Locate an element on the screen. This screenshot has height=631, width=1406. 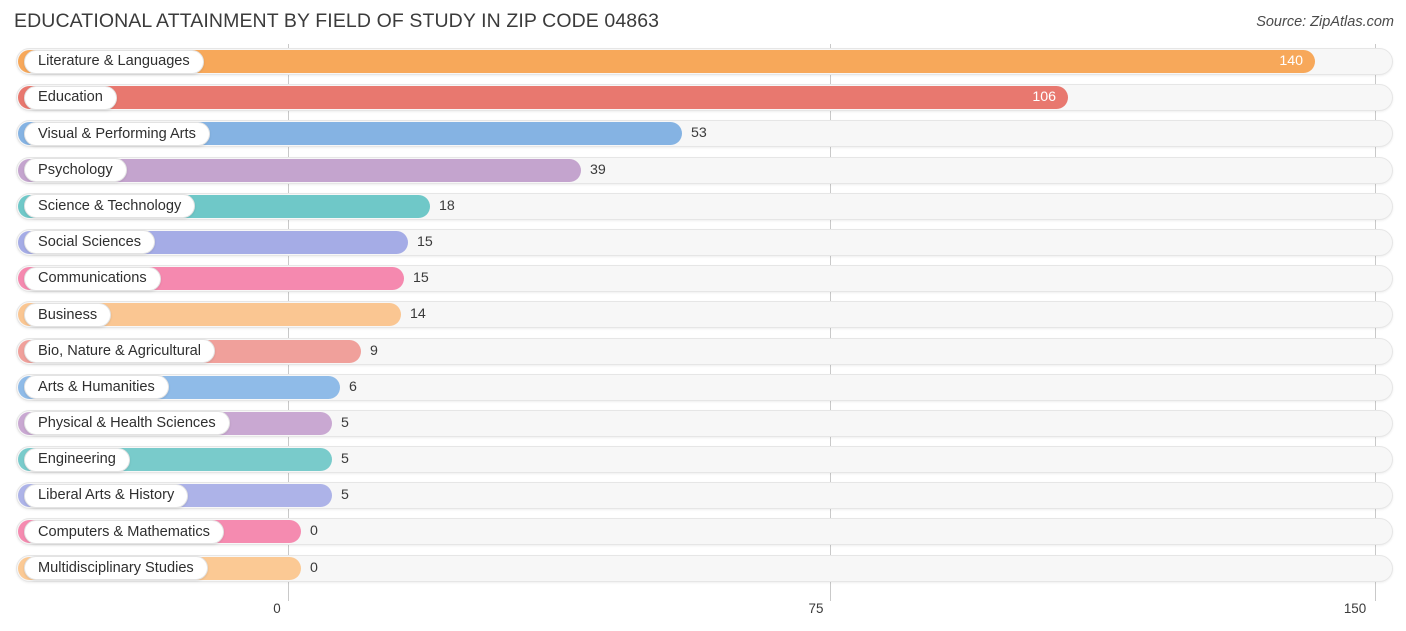
bar-value-label: 39 is located at coordinates (598, 169).